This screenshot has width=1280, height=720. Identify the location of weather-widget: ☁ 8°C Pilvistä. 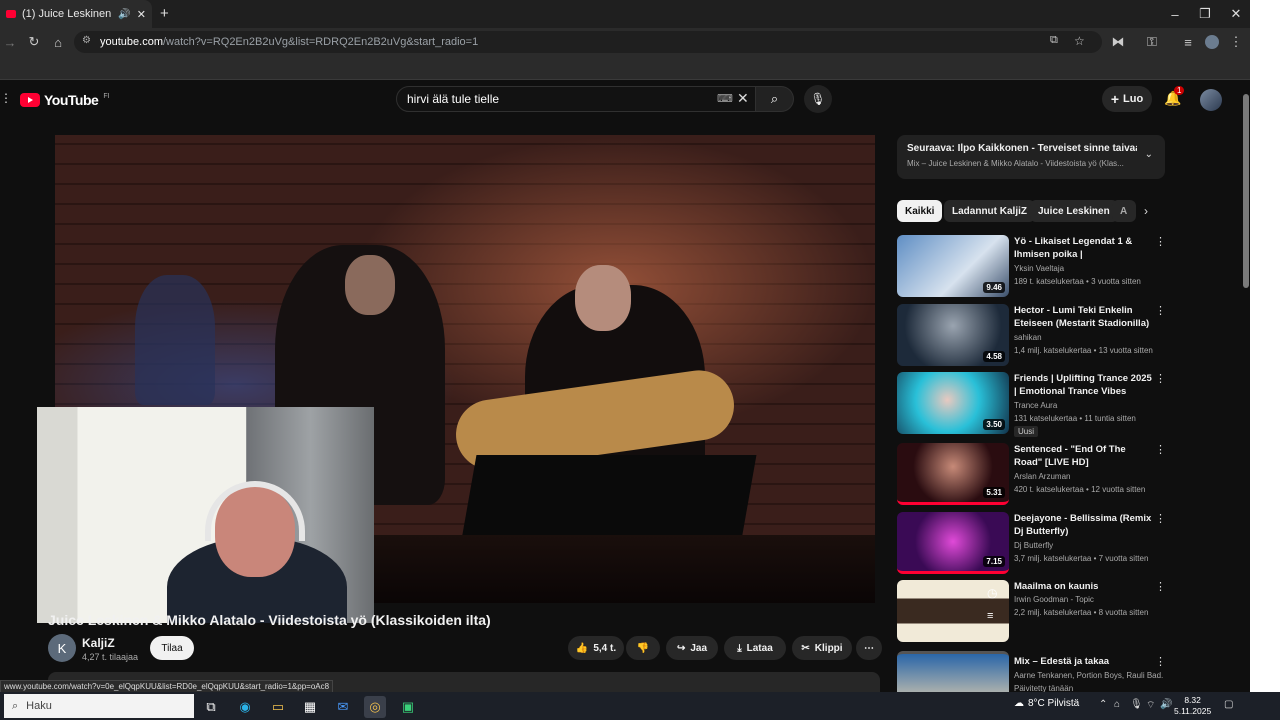
(1046, 703).